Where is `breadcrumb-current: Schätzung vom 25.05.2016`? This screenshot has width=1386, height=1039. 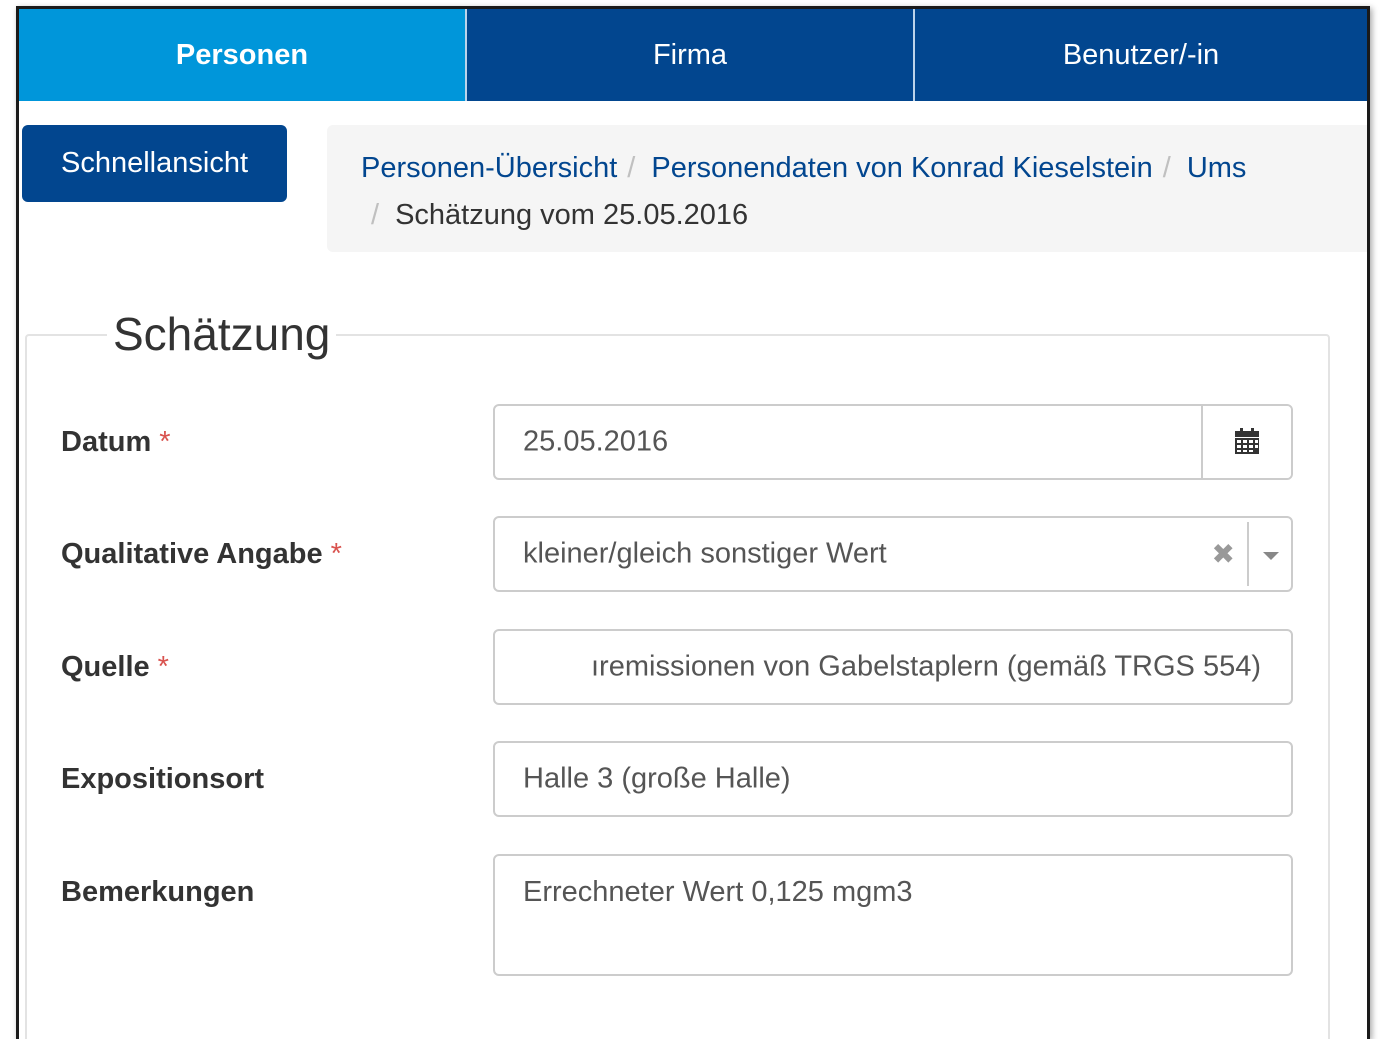 breadcrumb-current: Schätzung vom 25.05.2016 is located at coordinates (572, 215).